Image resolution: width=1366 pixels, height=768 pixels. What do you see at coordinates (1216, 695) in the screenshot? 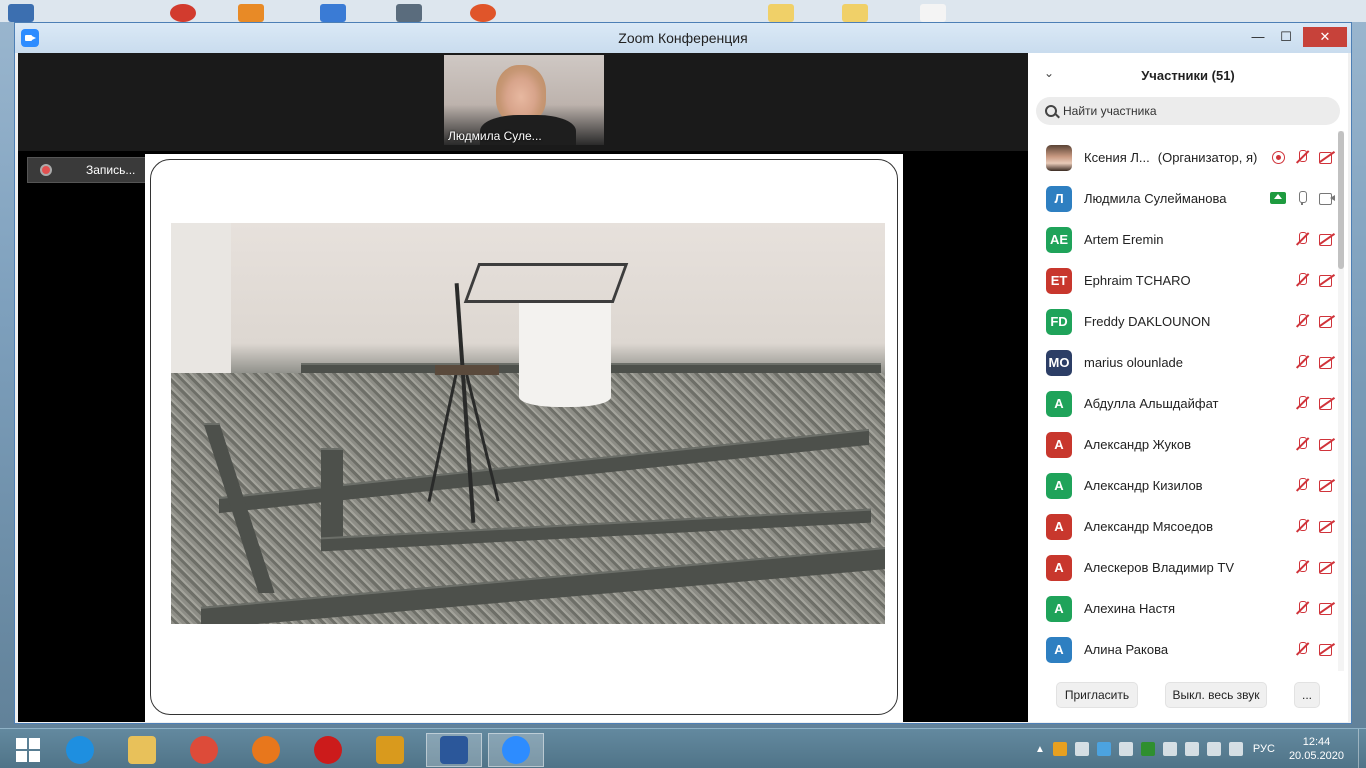
I see `mute-all-button: Выкл. весь звук` at bounding box center [1216, 695].